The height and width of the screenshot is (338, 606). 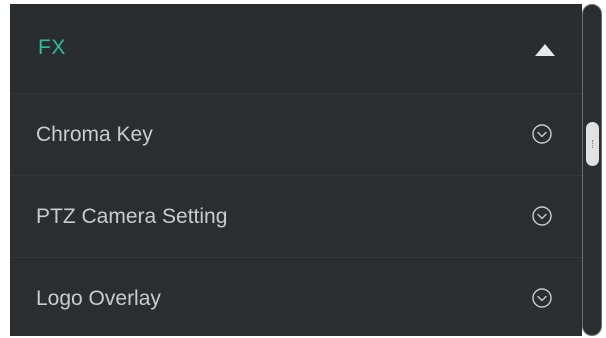 What do you see at coordinates (98, 298) in the screenshot?
I see `item-label: Logo Overlay` at bounding box center [98, 298].